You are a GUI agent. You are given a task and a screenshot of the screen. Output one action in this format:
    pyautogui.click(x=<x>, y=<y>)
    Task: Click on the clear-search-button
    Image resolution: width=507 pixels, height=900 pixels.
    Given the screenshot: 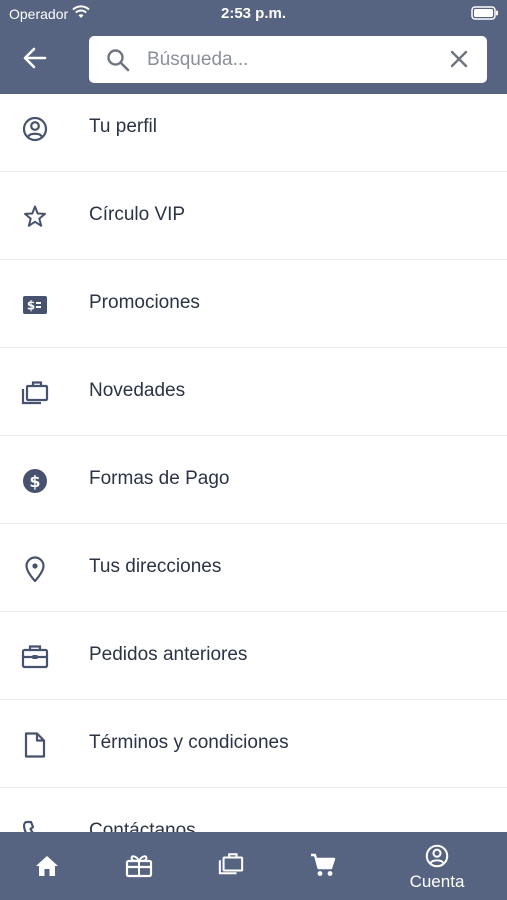 What is the action you would take?
    pyautogui.click(x=459, y=61)
    